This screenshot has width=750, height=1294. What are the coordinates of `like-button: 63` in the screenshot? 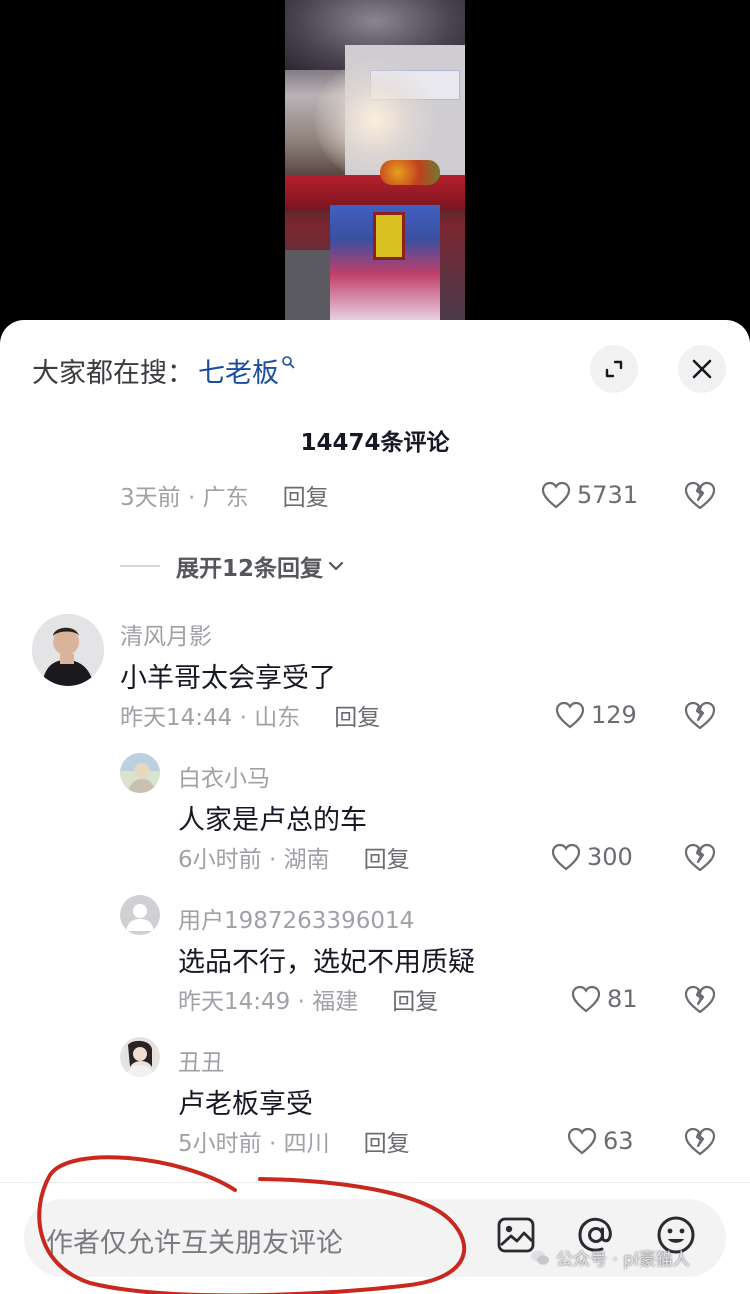 It's located at (600, 1141).